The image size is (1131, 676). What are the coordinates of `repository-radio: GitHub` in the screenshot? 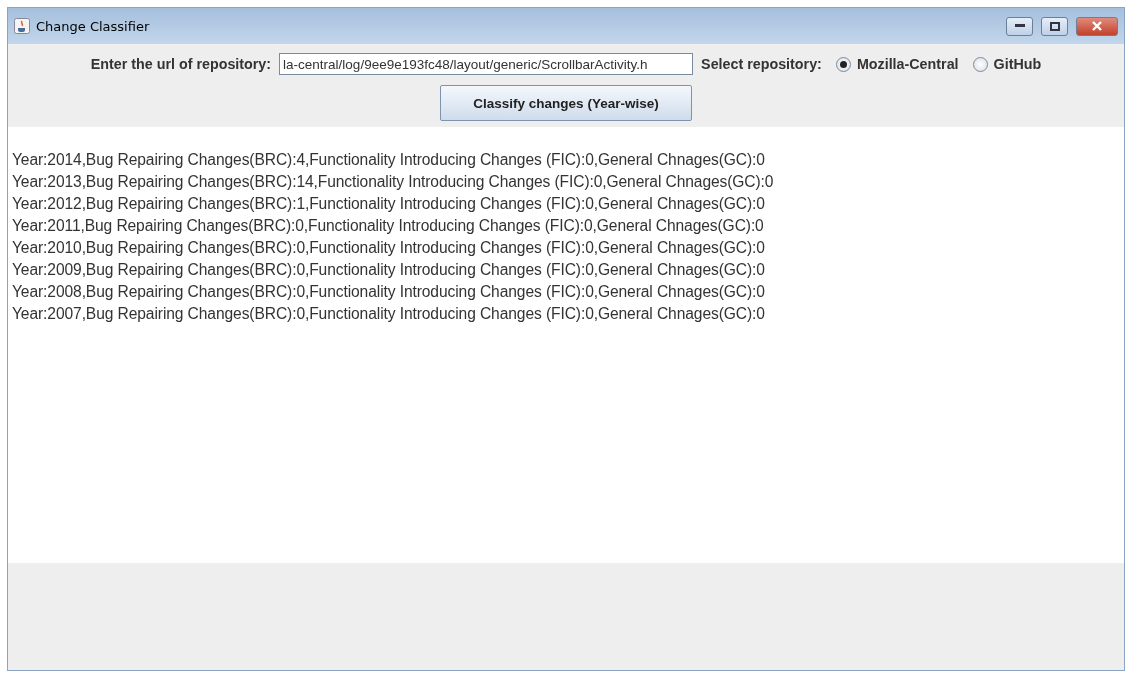 It's located at (1007, 64).